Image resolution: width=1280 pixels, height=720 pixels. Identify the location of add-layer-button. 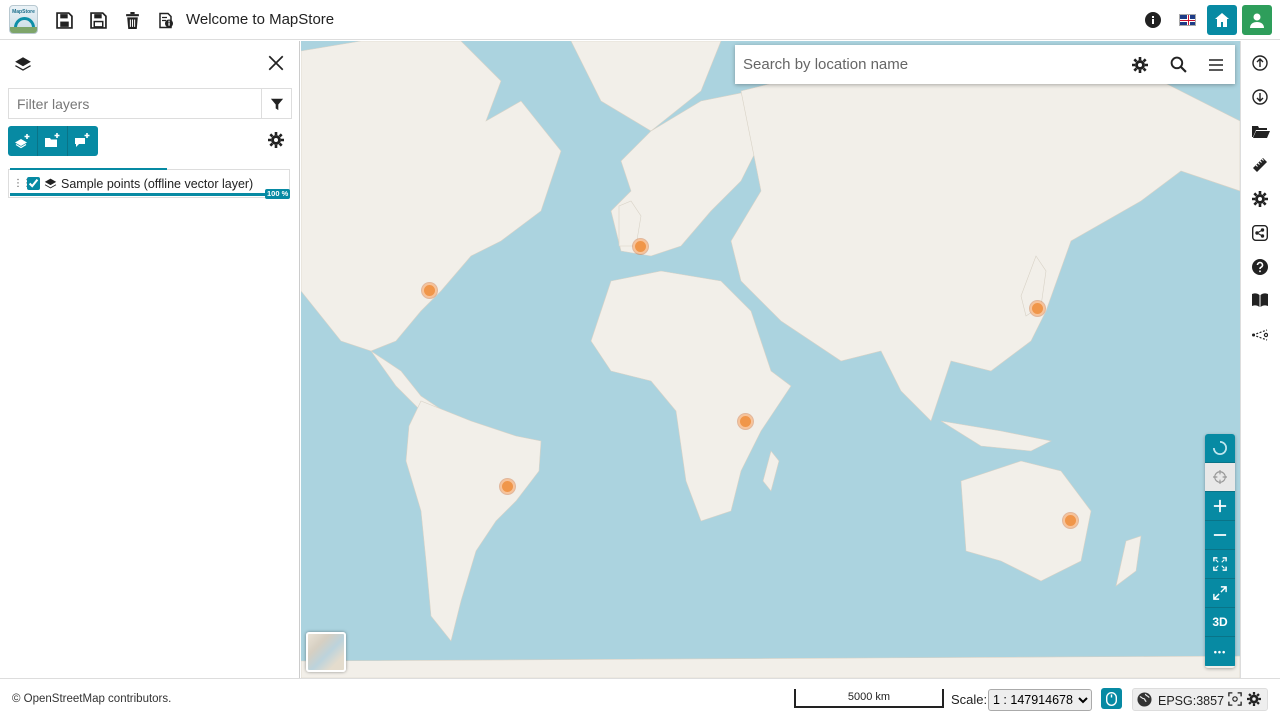
(23, 141).